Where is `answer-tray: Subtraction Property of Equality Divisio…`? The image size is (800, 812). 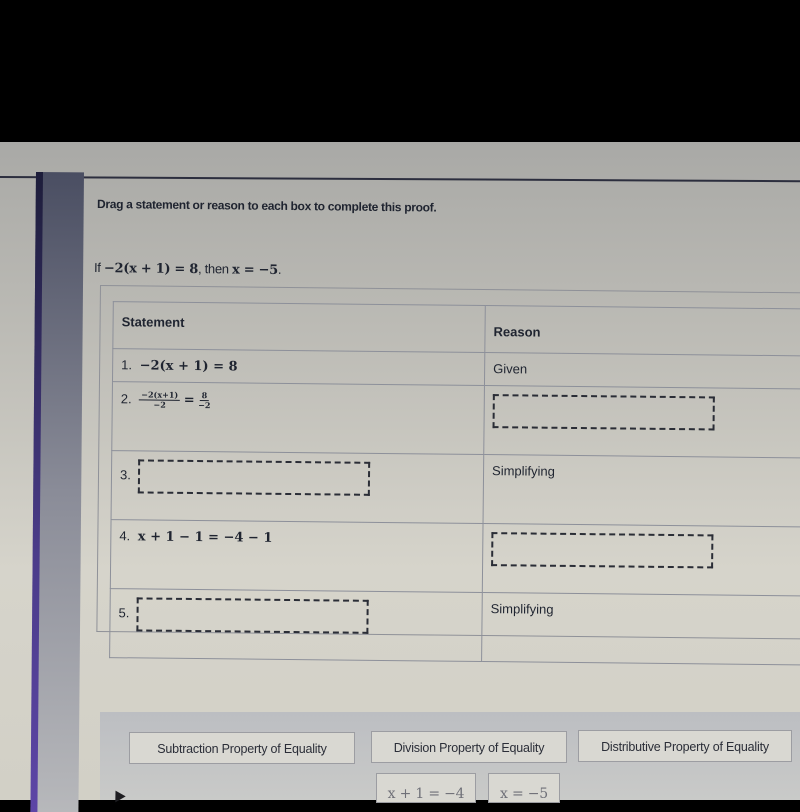
answer-tray: Subtraction Property of Equality Divisio… is located at coordinates (450, 757).